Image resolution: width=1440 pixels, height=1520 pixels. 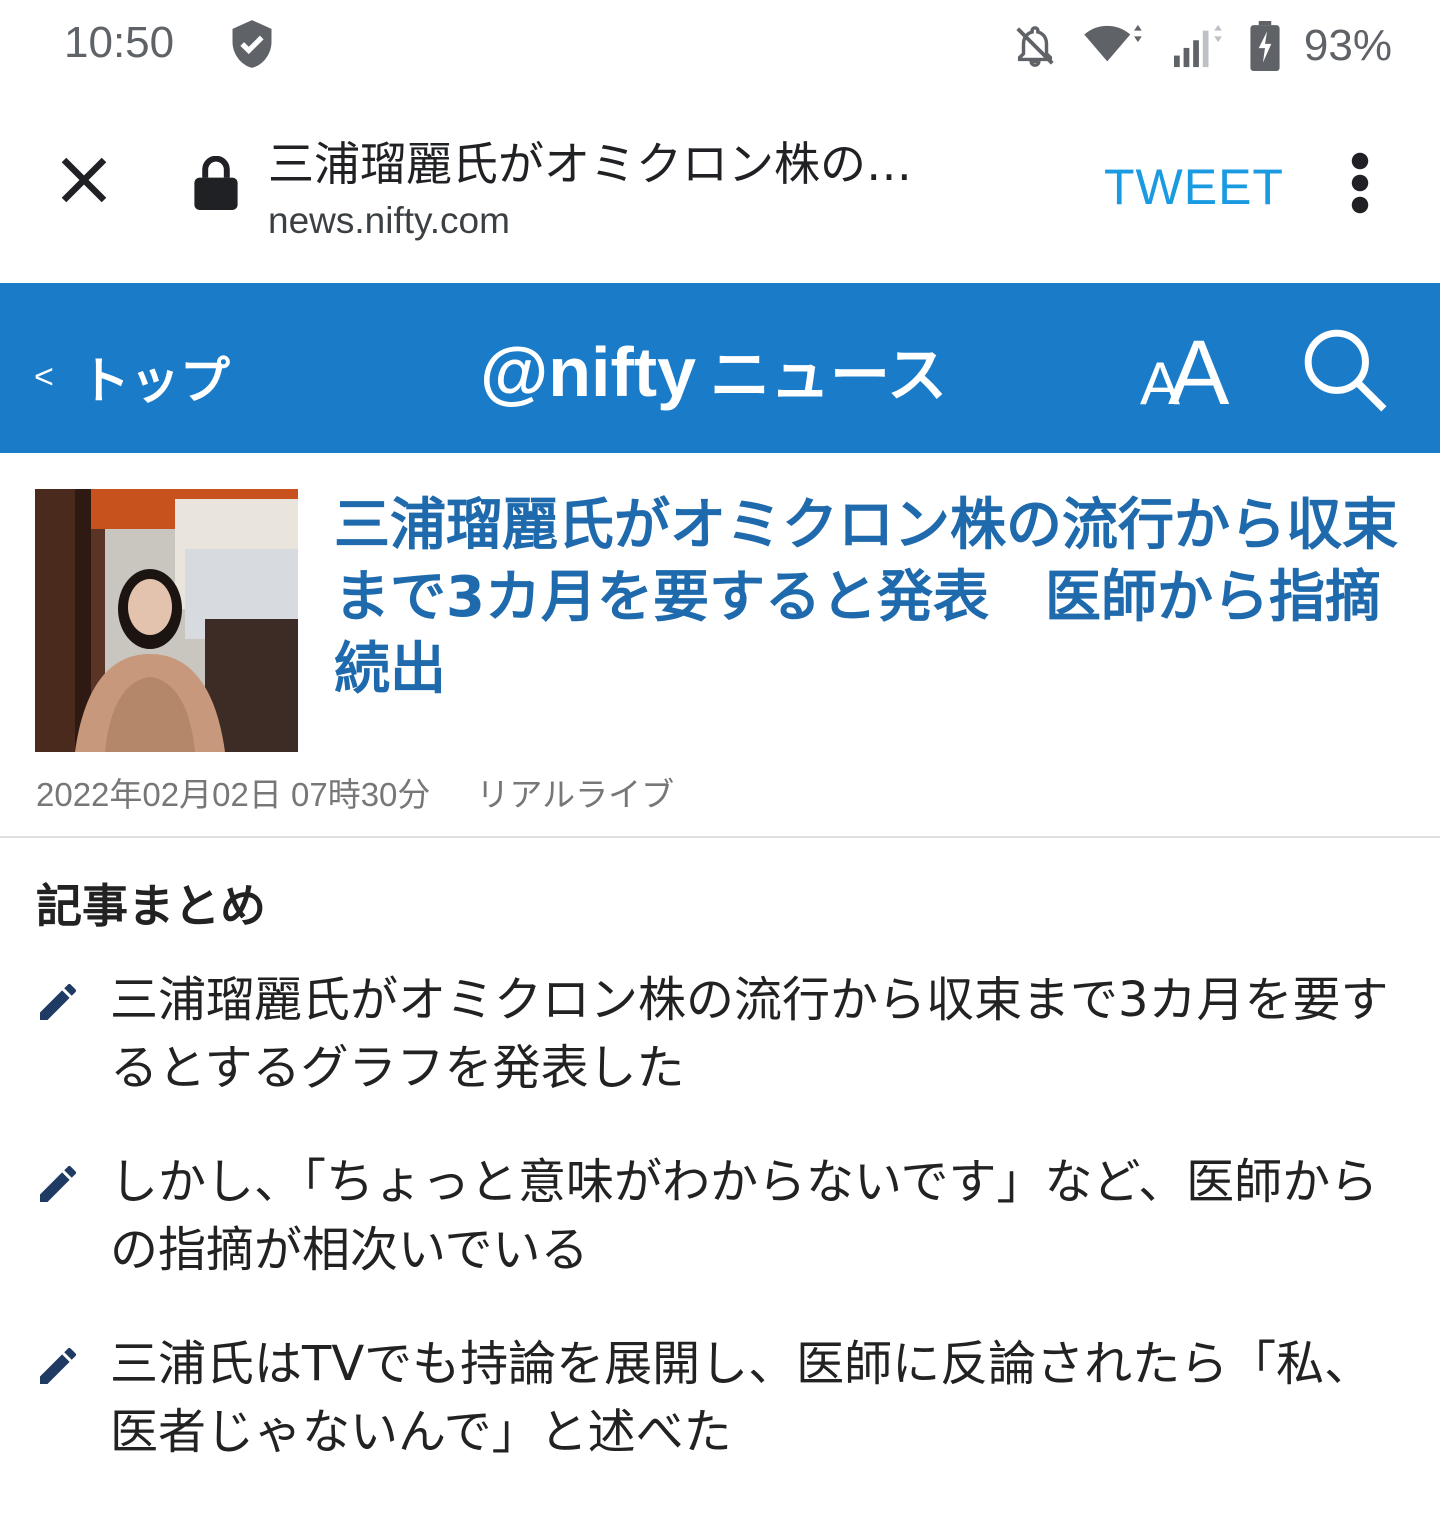 I want to click on summary-item: しかし、「ちょっと意味がわからないです」など、医師からの指摘が相次いでいる, so click(x=705, y=1216).